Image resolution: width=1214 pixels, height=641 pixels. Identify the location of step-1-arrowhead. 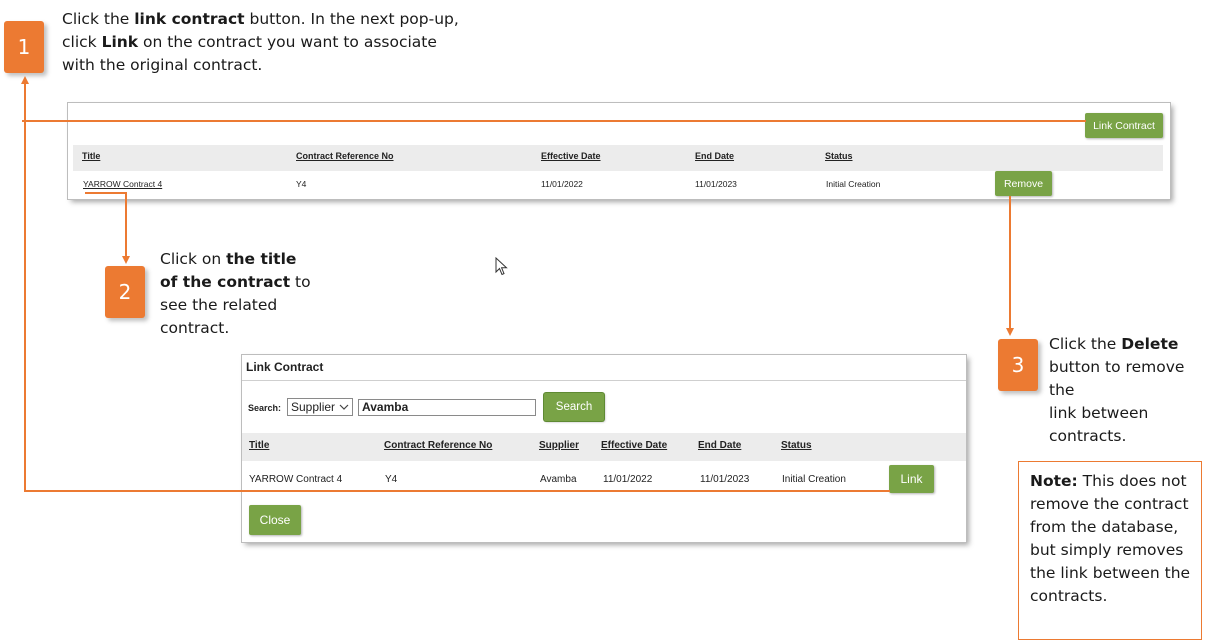
(25, 80).